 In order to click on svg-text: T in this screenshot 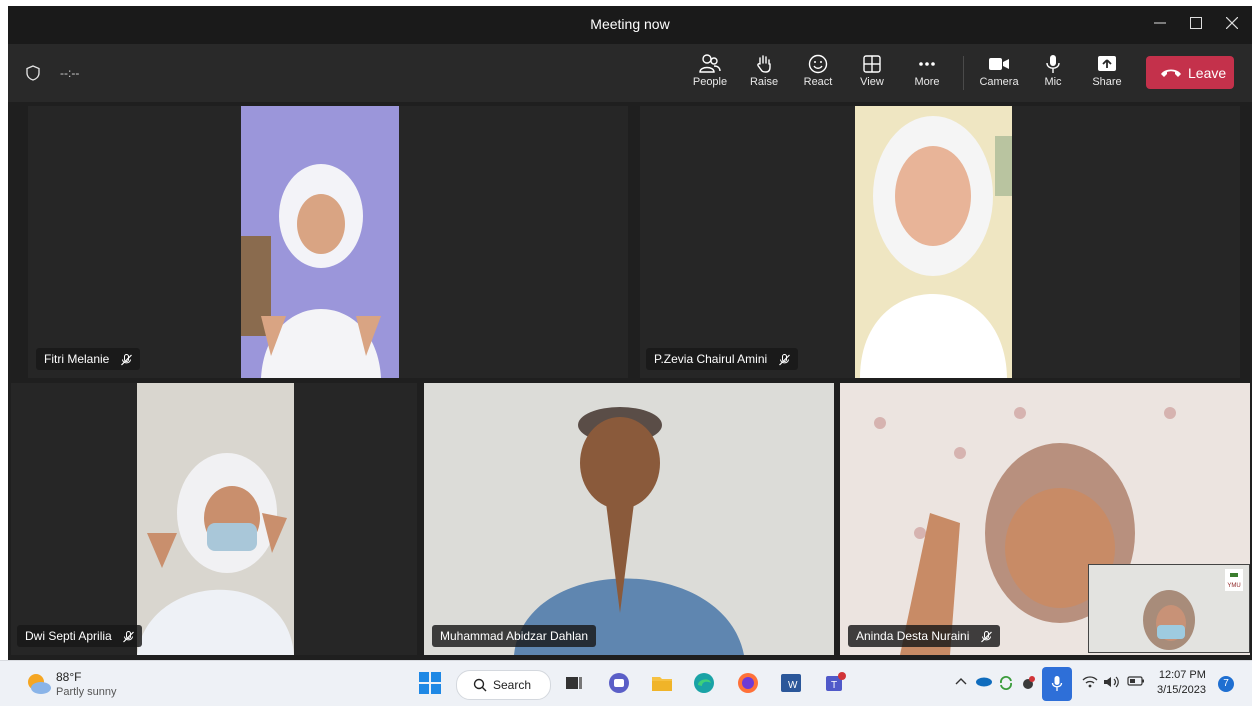, I will do `click(834, 685)`.